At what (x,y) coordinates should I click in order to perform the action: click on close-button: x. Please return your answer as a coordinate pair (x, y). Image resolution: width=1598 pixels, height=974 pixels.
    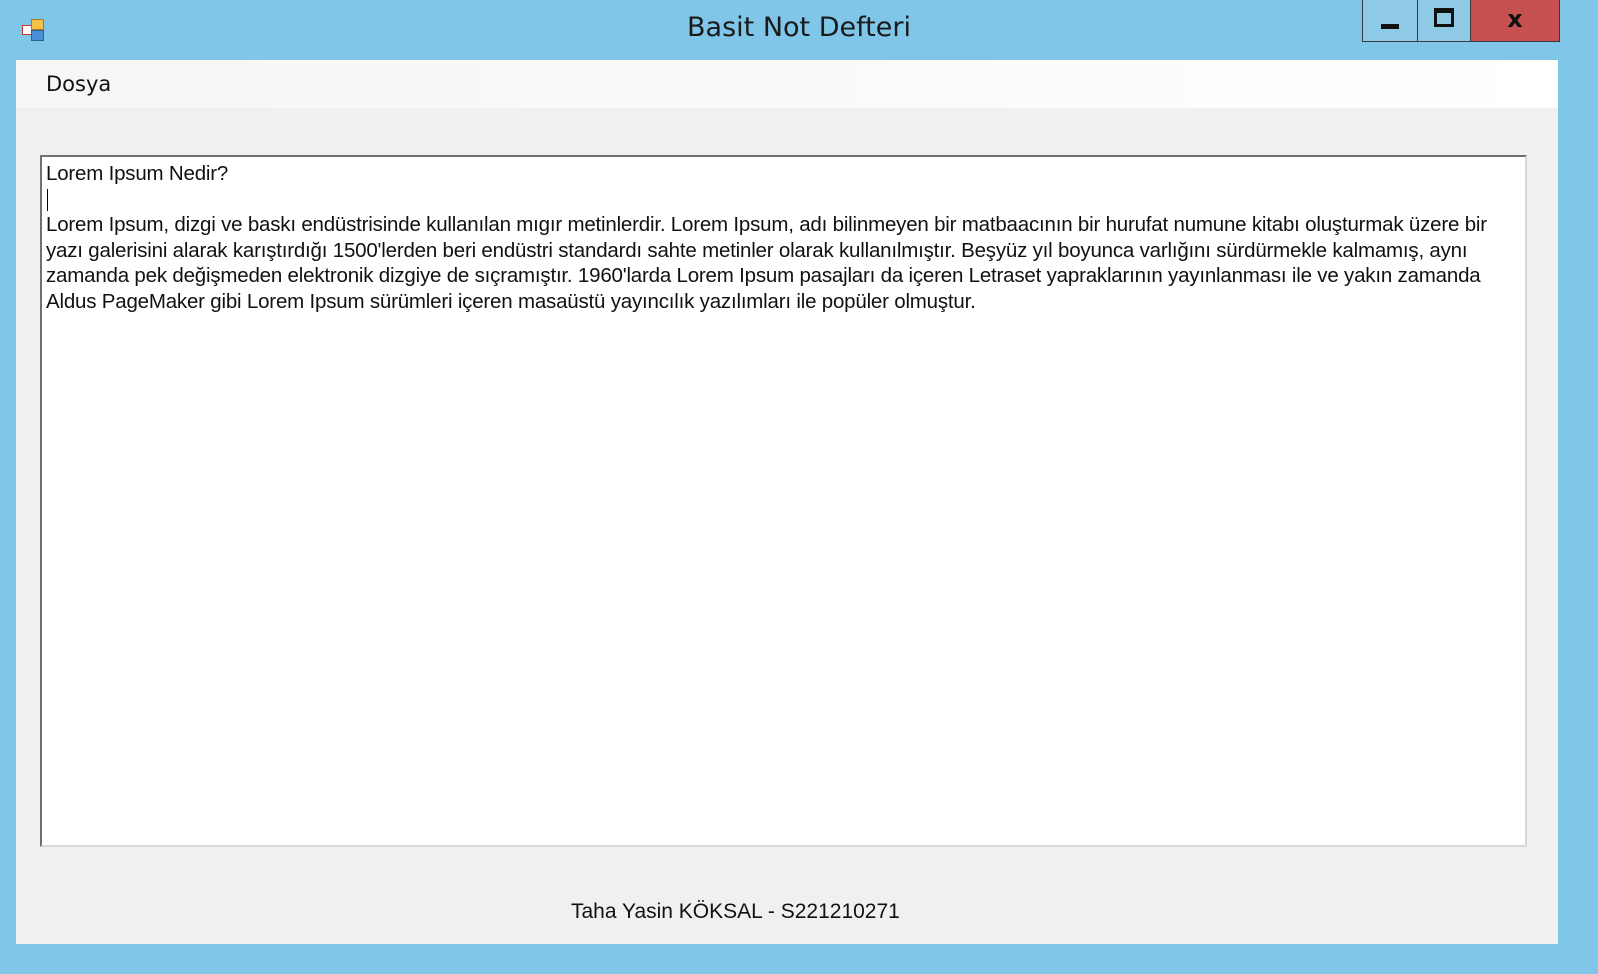
    Looking at the image, I should click on (1515, 21).